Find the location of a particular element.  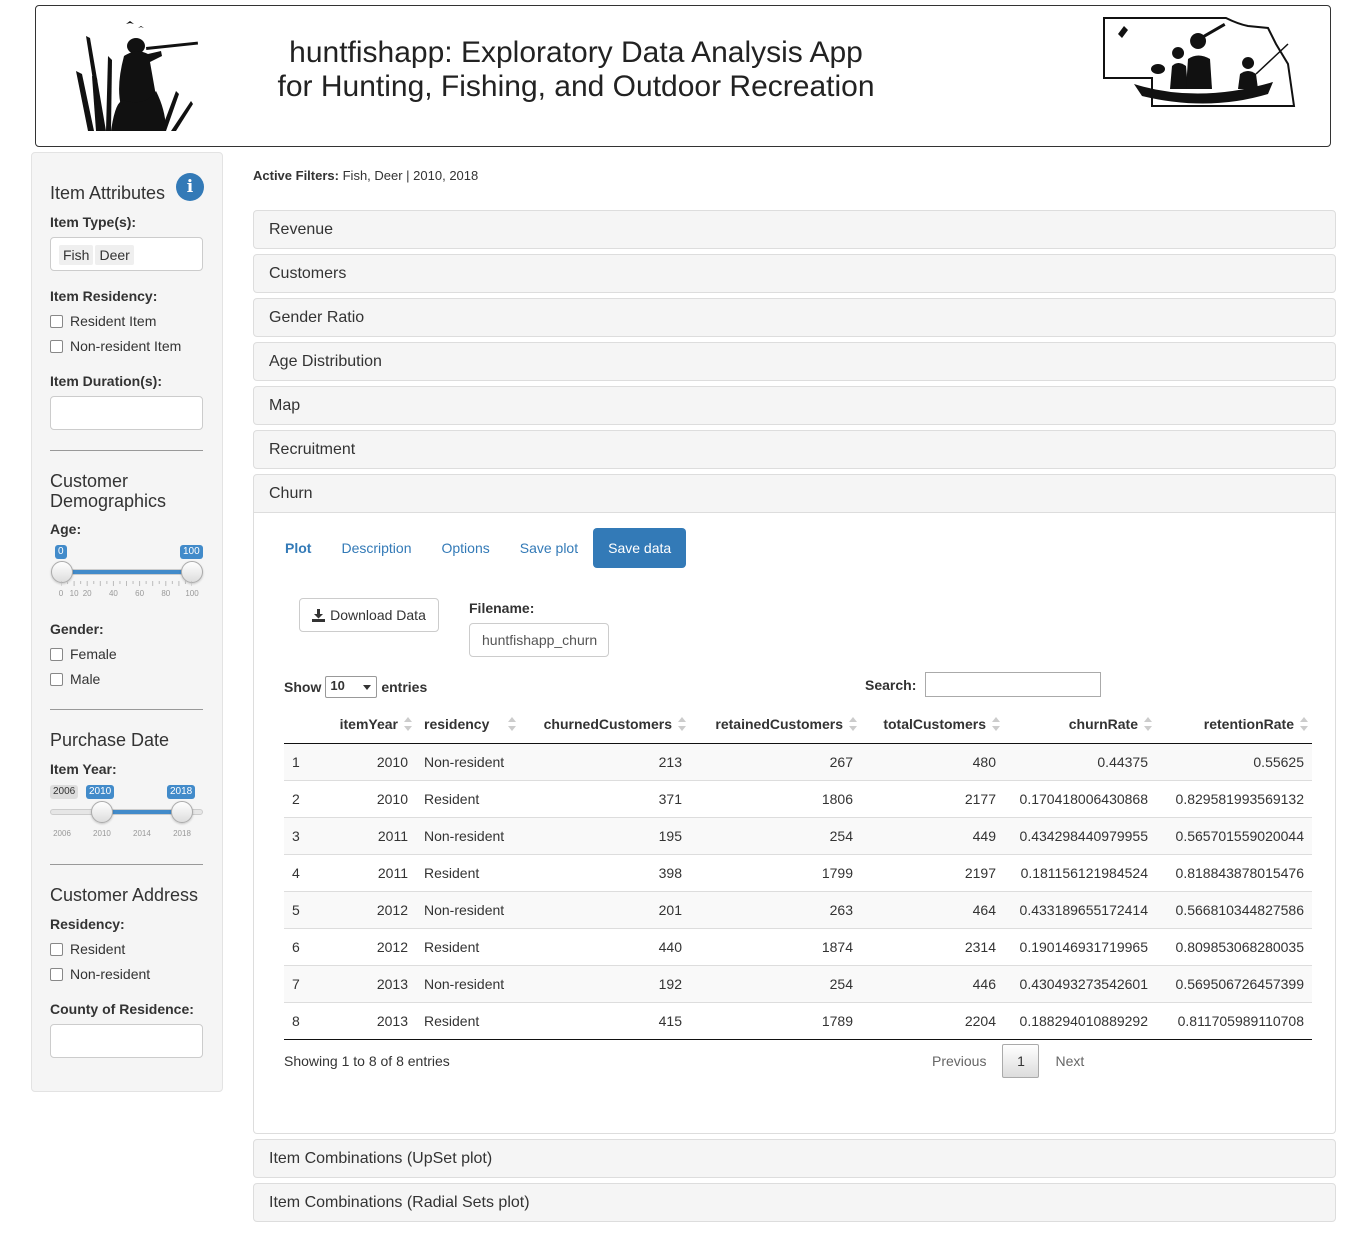

download-data-button: Download Data is located at coordinates (369, 615).